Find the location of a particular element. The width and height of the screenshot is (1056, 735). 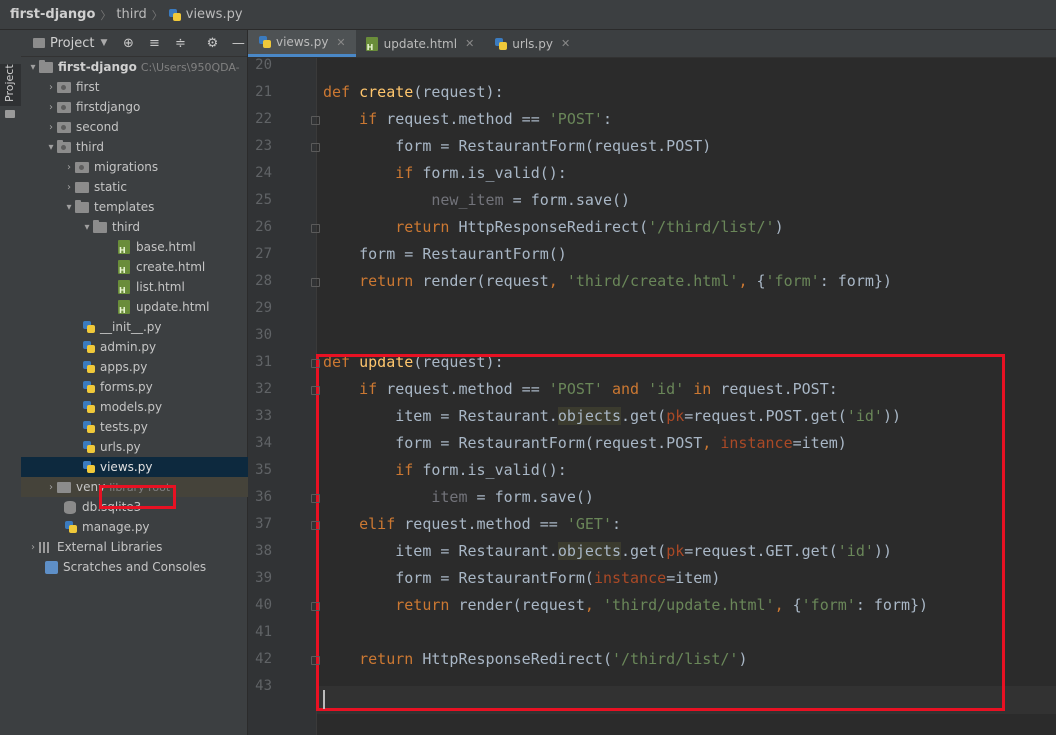

chevron-down-icon: ▼ is located at coordinates (103, 43).